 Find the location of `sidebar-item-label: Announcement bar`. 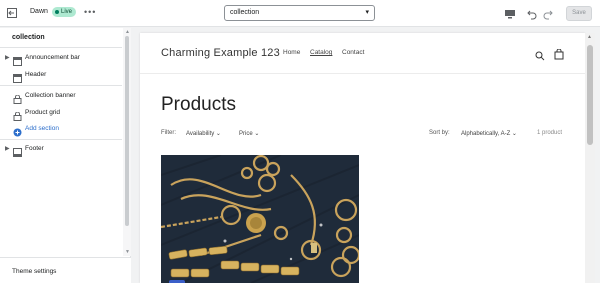

sidebar-item-label: Announcement bar is located at coordinates (52, 57).